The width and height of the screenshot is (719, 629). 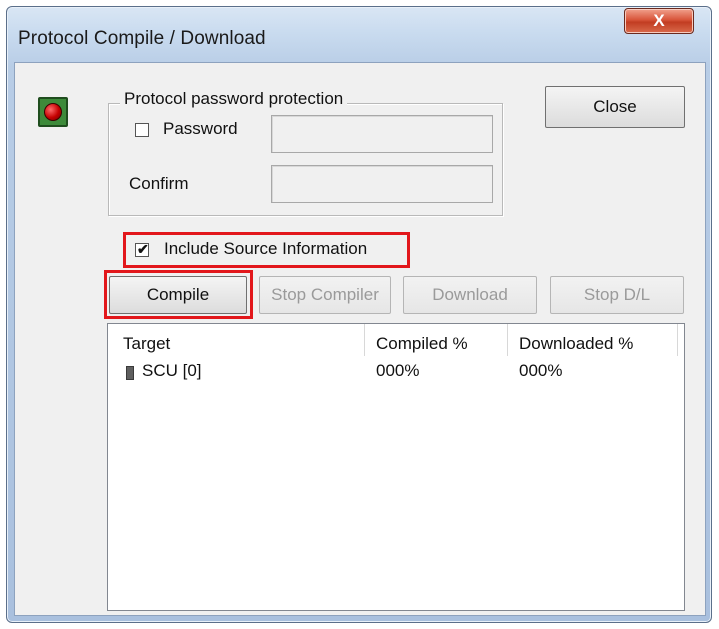 What do you see at coordinates (470, 295) in the screenshot?
I see `download-button: Download` at bounding box center [470, 295].